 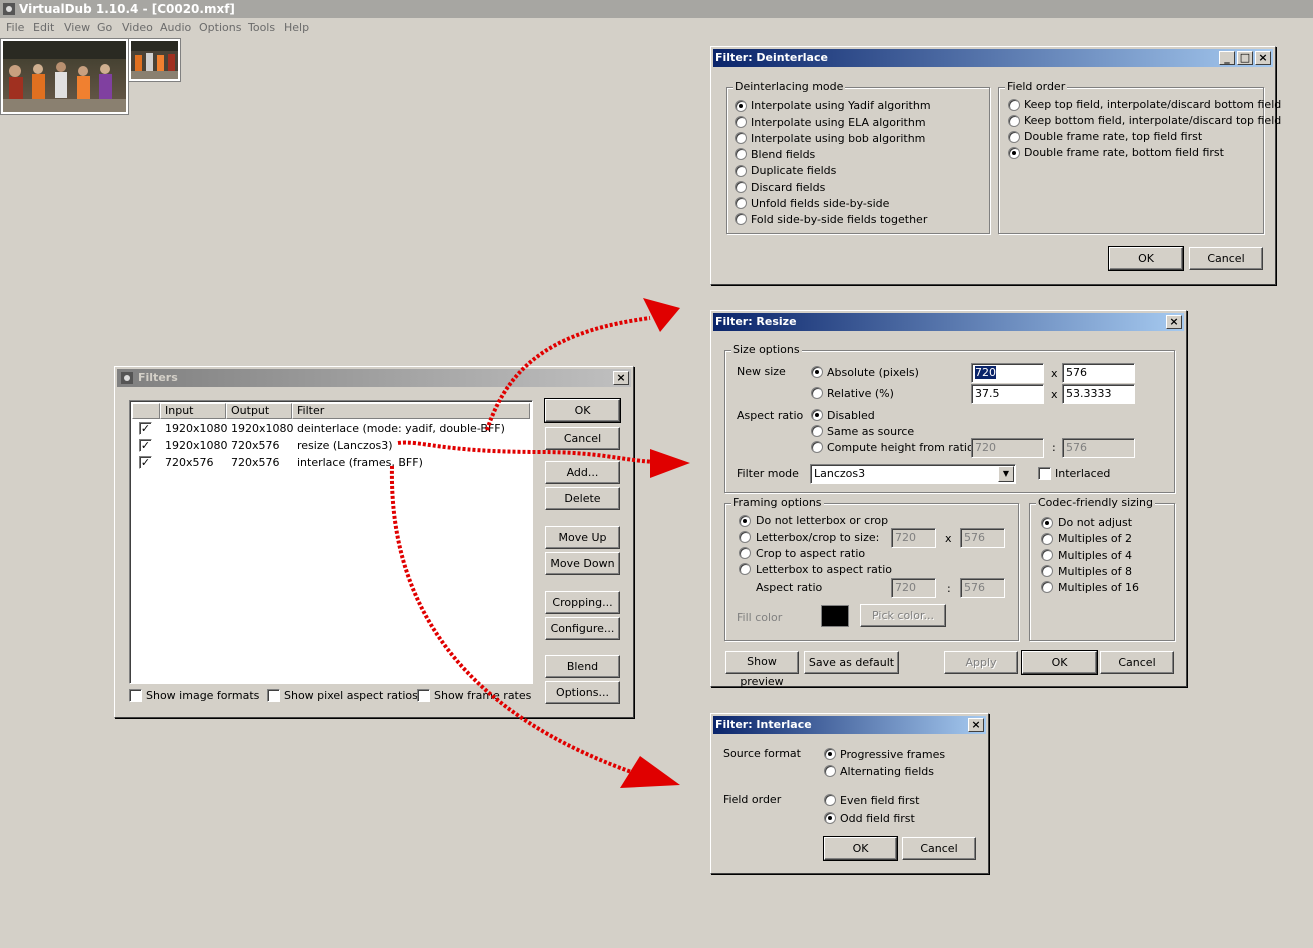 What do you see at coordinates (741, 106) in the screenshot?
I see `radio-yadif` at bounding box center [741, 106].